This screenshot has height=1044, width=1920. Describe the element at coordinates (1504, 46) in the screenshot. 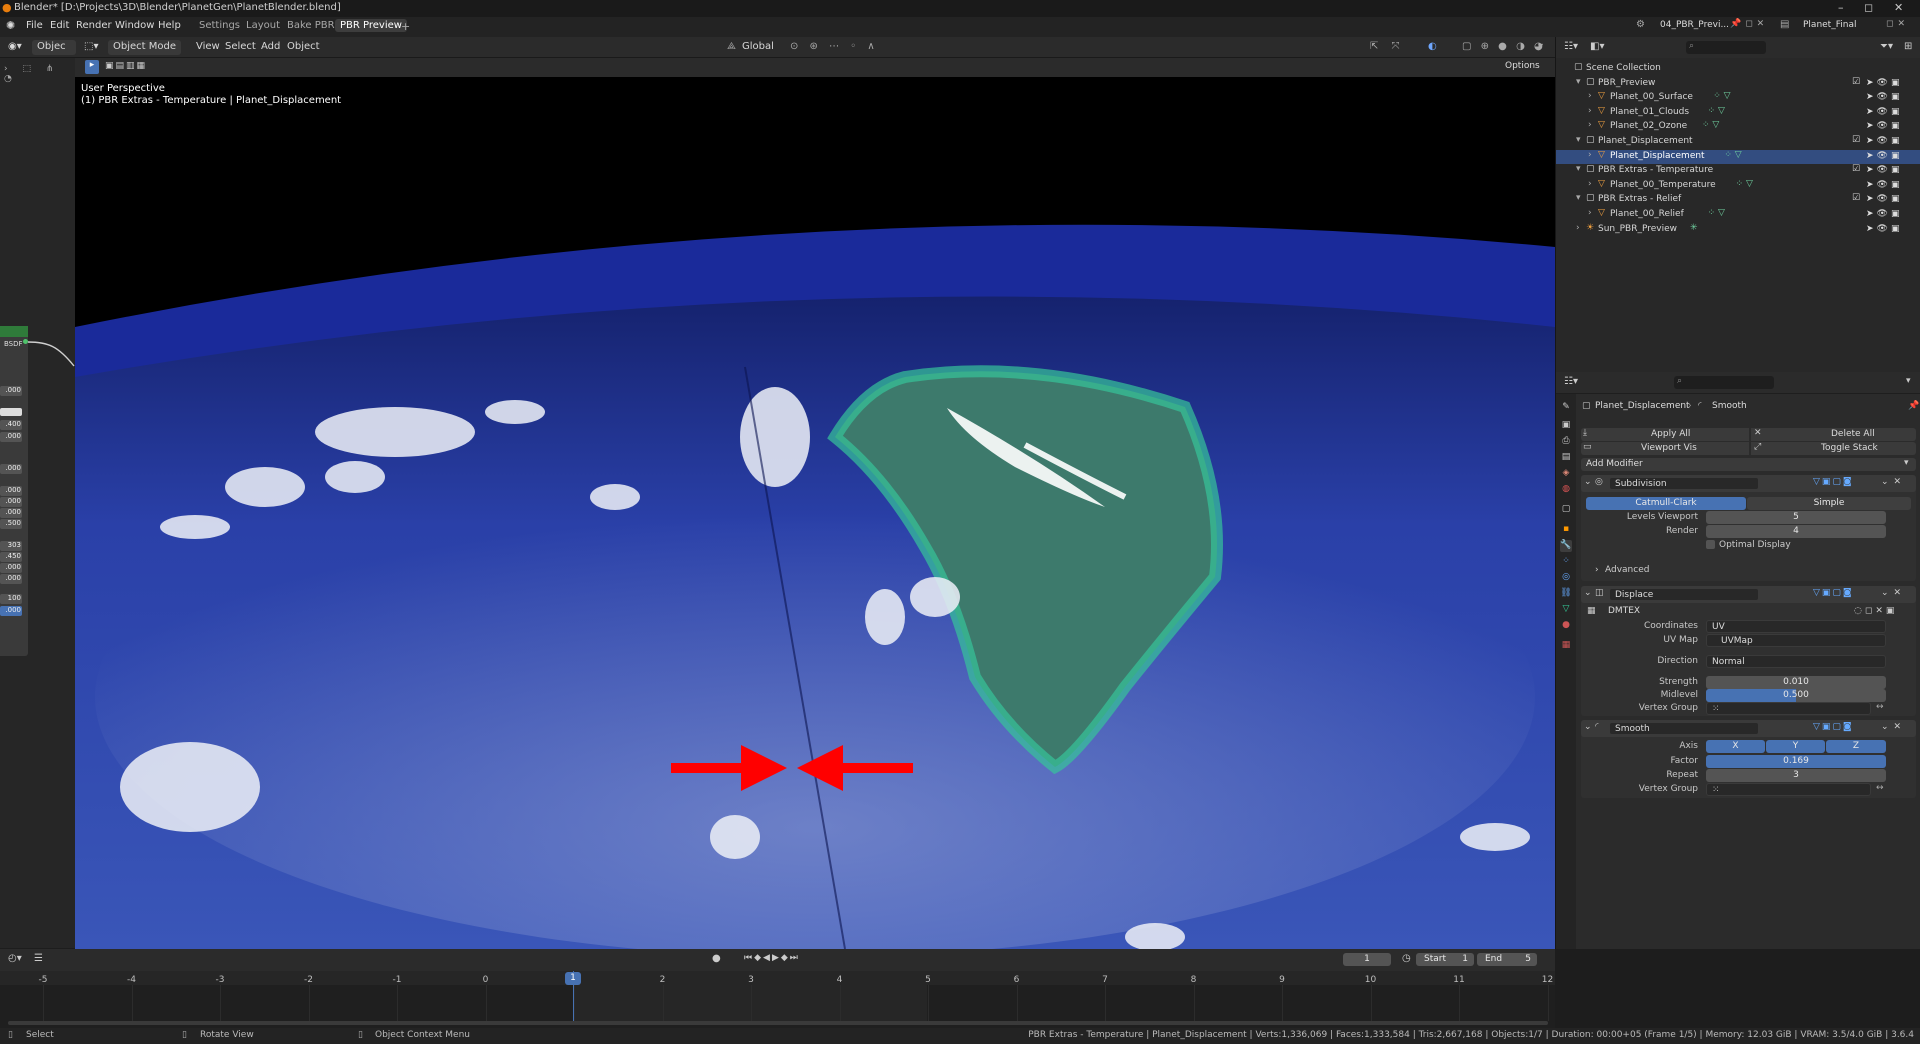

I see `shading-modes-icon: ▢ ⊕ ● ◑ ◕` at that location.